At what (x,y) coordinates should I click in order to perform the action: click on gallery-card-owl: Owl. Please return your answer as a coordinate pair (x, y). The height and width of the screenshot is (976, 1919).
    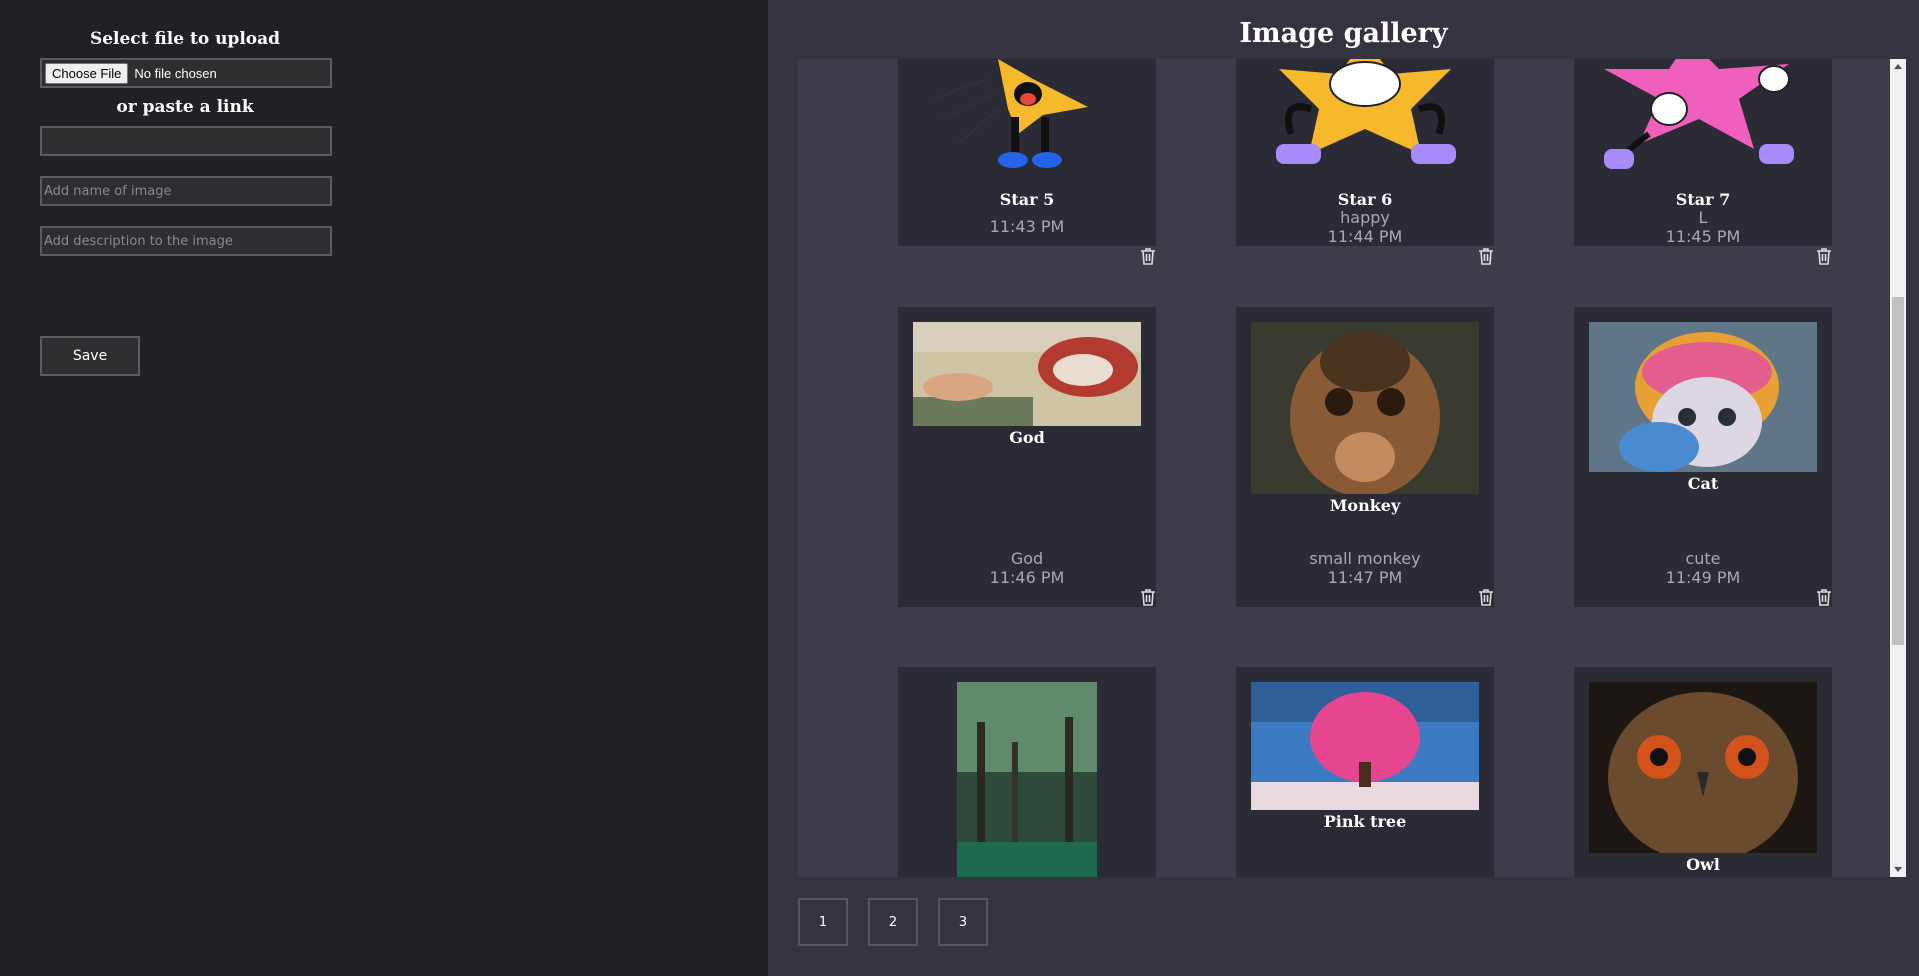
    Looking at the image, I should click on (1703, 772).